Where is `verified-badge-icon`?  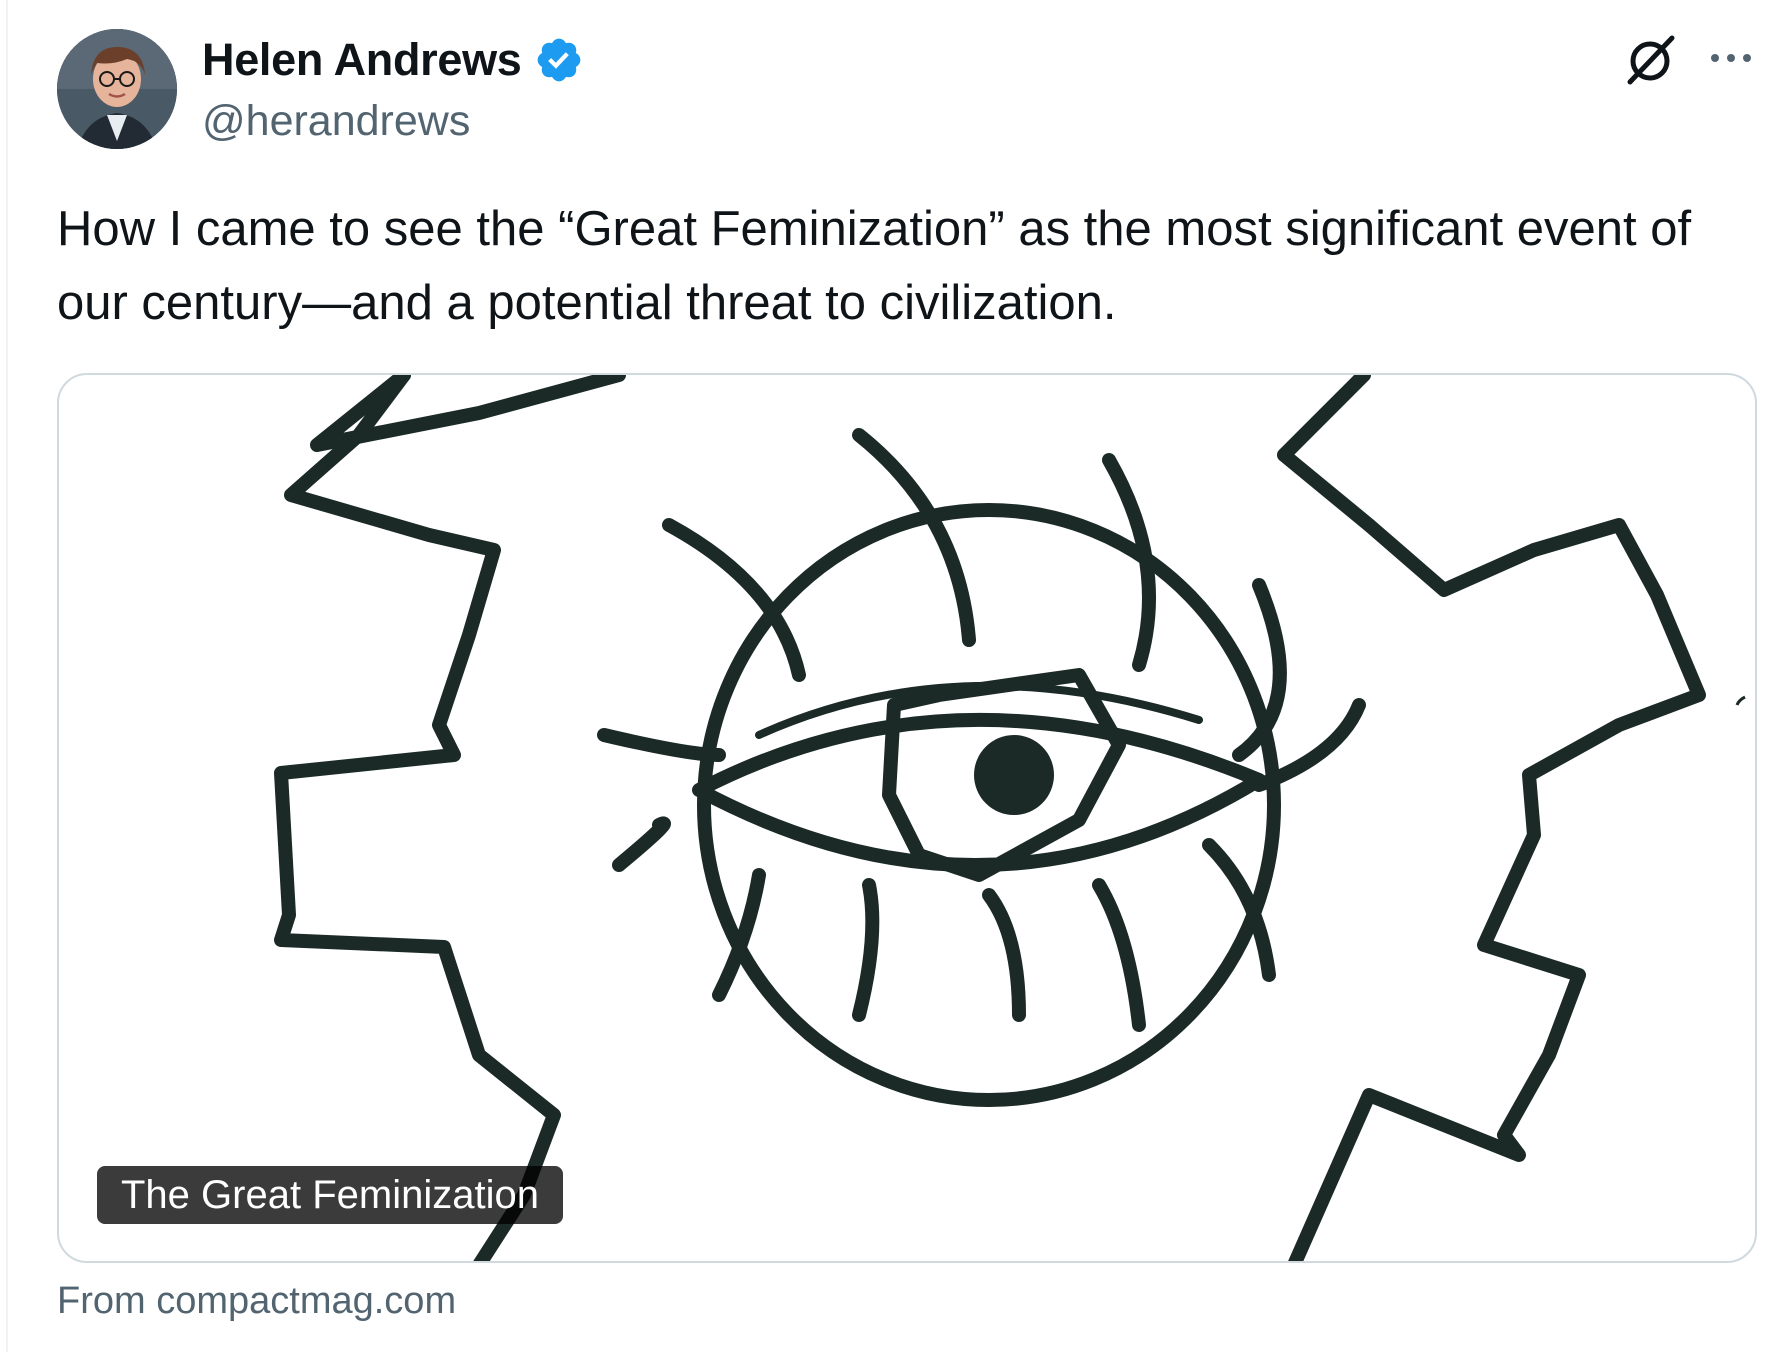
verified-badge-icon is located at coordinates (558, 60).